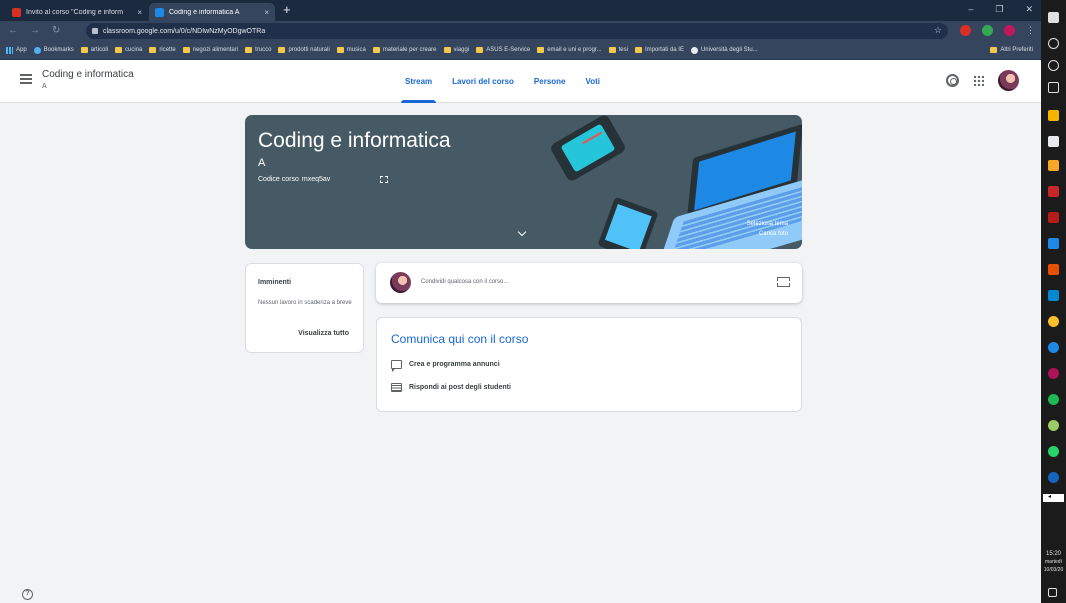  I want to click on bookmark-folder: trucco, so click(258, 50).